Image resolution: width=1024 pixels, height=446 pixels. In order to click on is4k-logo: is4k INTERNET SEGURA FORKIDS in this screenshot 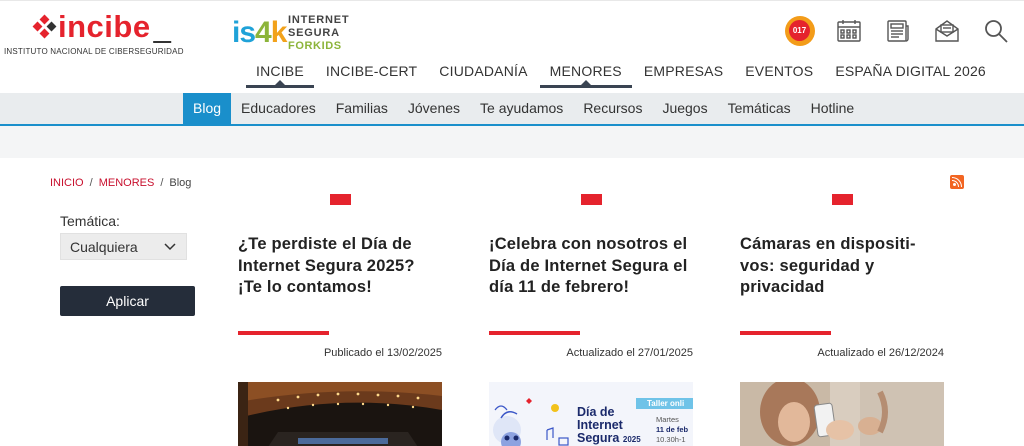, I will do `click(297, 34)`.